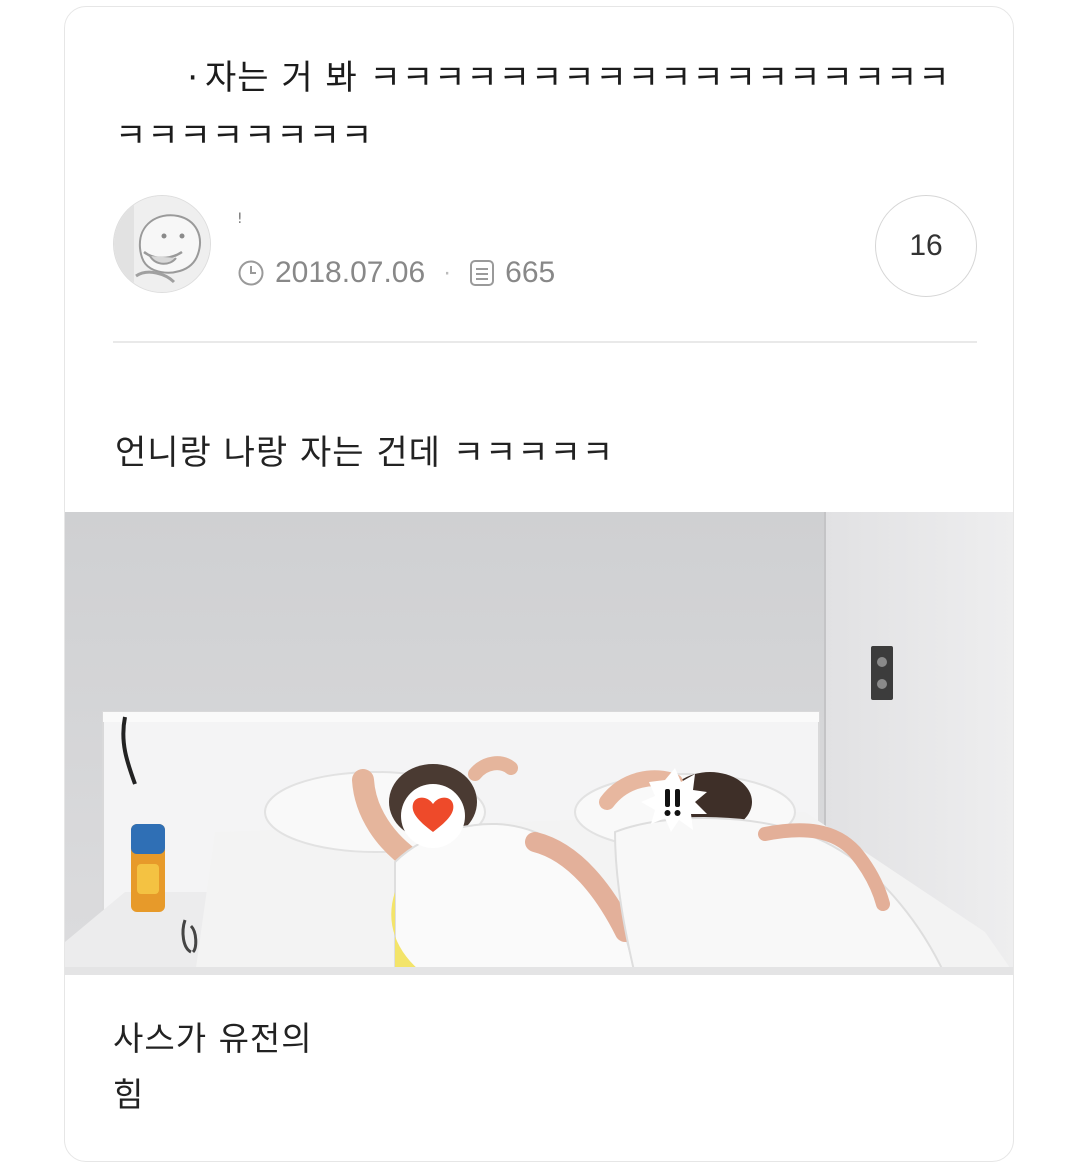 This screenshot has height=1172, width=1080. Describe the element at coordinates (251, 273) in the screenshot. I see `clock-icon` at that location.